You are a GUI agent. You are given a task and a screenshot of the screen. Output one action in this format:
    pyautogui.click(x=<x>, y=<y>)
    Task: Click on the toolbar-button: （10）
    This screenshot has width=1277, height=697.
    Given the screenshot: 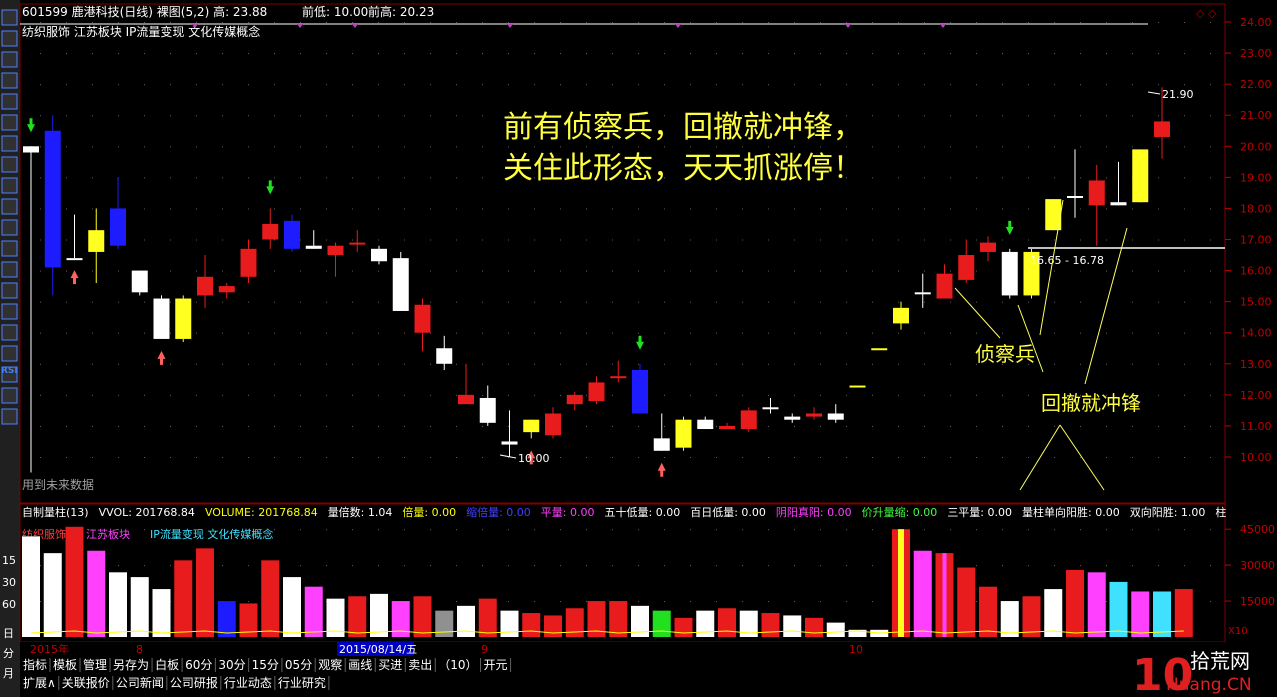 What is the action you would take?
    pyautogui.click(x=460, y=665)
    